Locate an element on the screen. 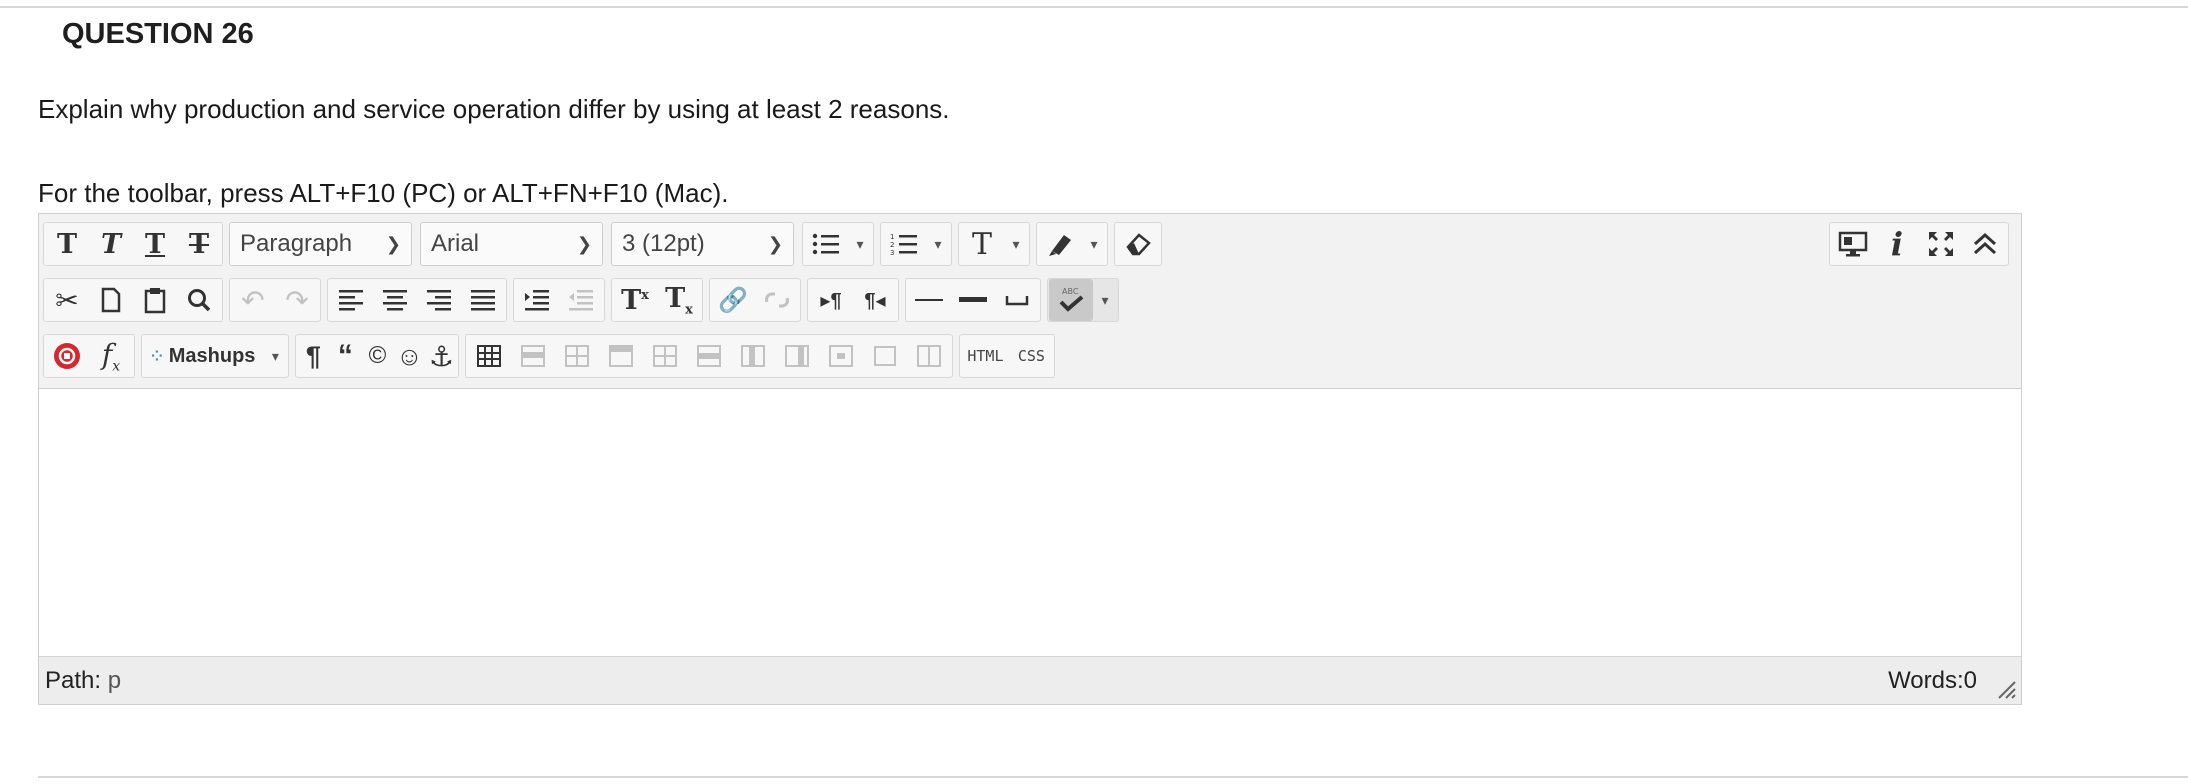 This screenshot has height=784, width=2188. spellcheck-group: ABC ▾ is located at coordinates (1083, 300).